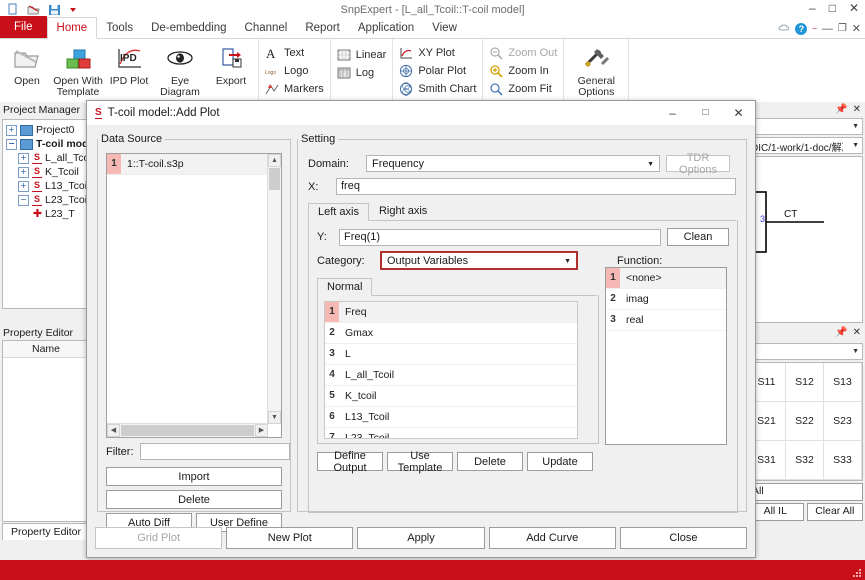 The height and width of the screenshot is (580, 865). Describe the element at coordinates (27, 64) in the screenshot. I see `ribbon-button-open: Open` at that location.